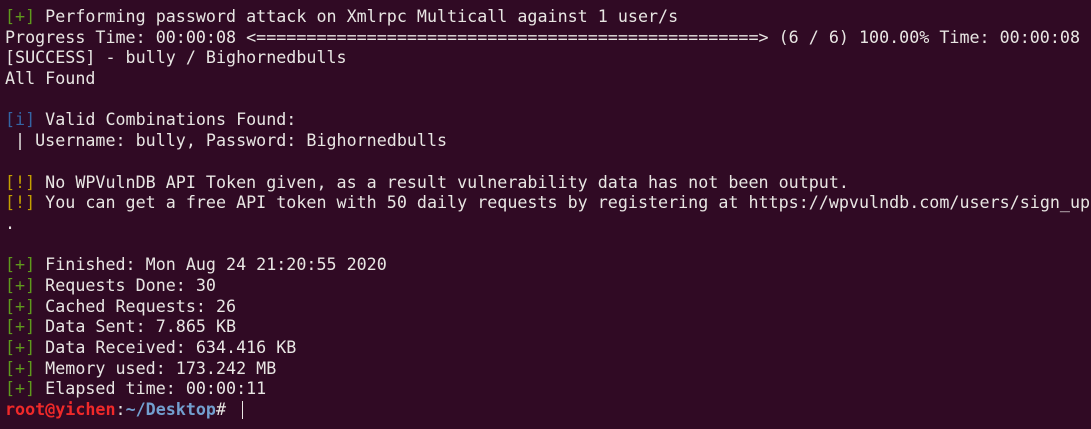 This screenshot has width=1091, height=429. I want to click on text-cursor, so click(243, 410).